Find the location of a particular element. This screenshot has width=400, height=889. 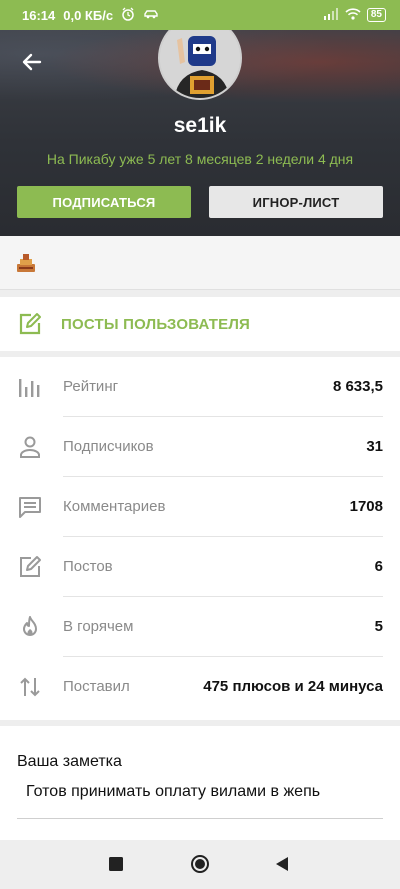

note-title: Ваша заметка is located at coordinates (69, 761).